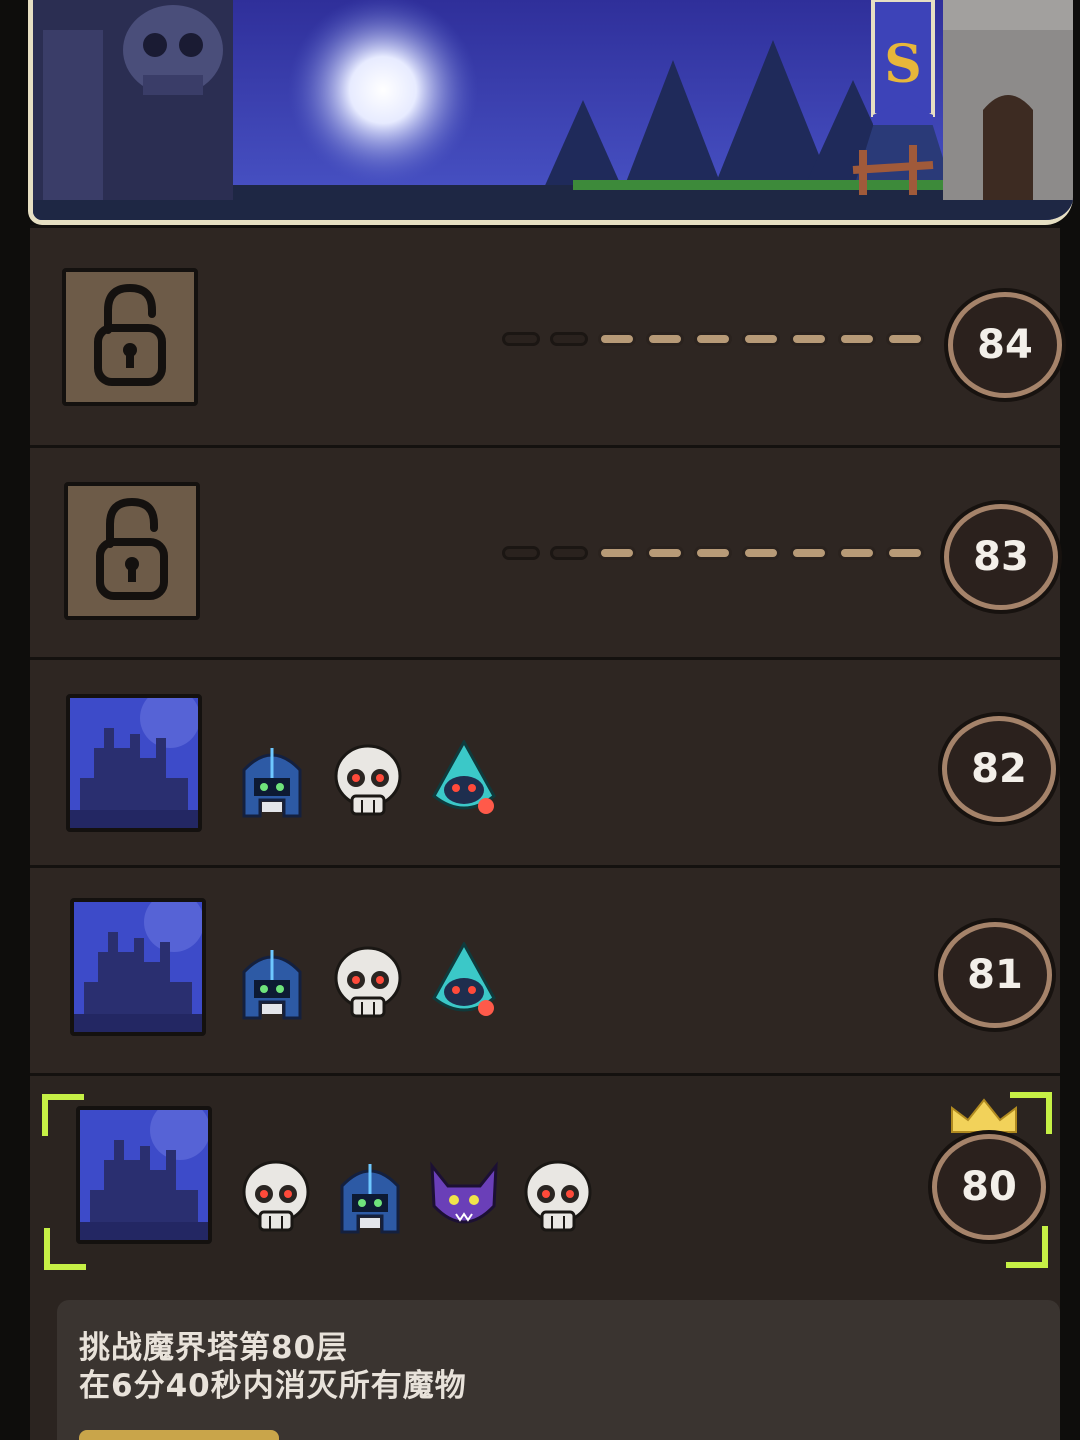 The image size is (1080, 1440). Describe the element at coordinates (133, 100) in the screenshot. I see `skull-castle-icon` at that location.